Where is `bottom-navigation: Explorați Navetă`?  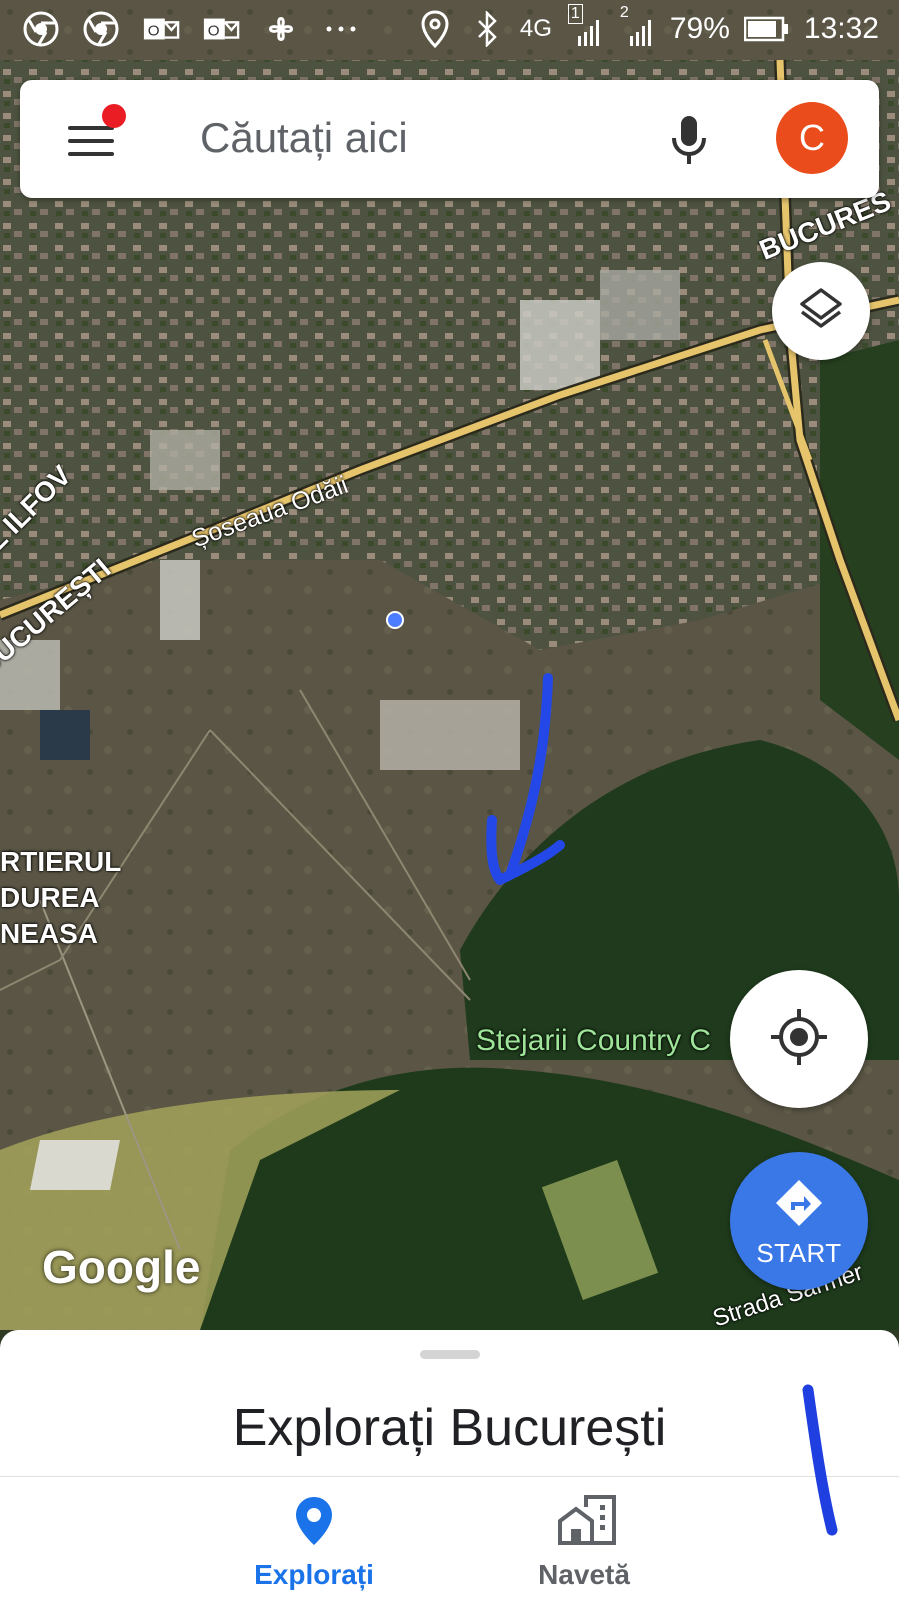
bottom-navigation: Explorați Navetă is located at coordinates (449, 1538).